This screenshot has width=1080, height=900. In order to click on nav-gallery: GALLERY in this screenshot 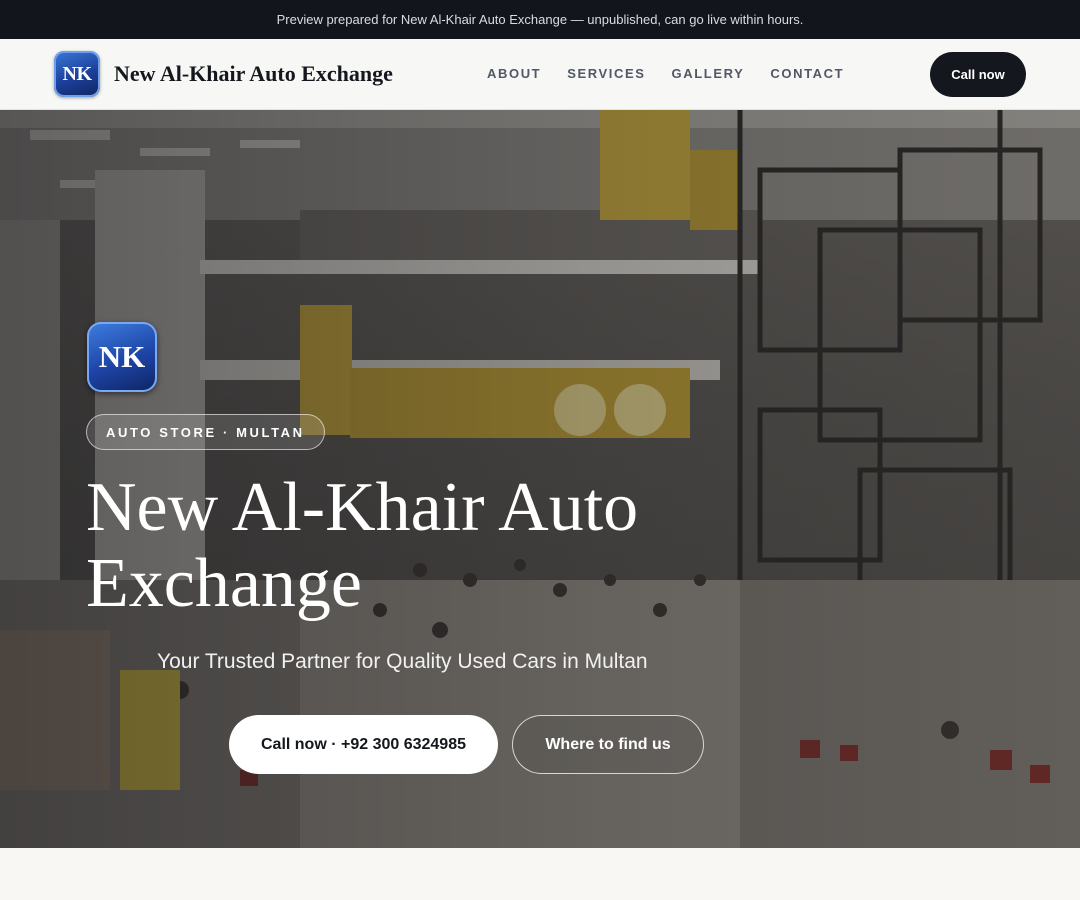, I will do `click(708, 73)`.